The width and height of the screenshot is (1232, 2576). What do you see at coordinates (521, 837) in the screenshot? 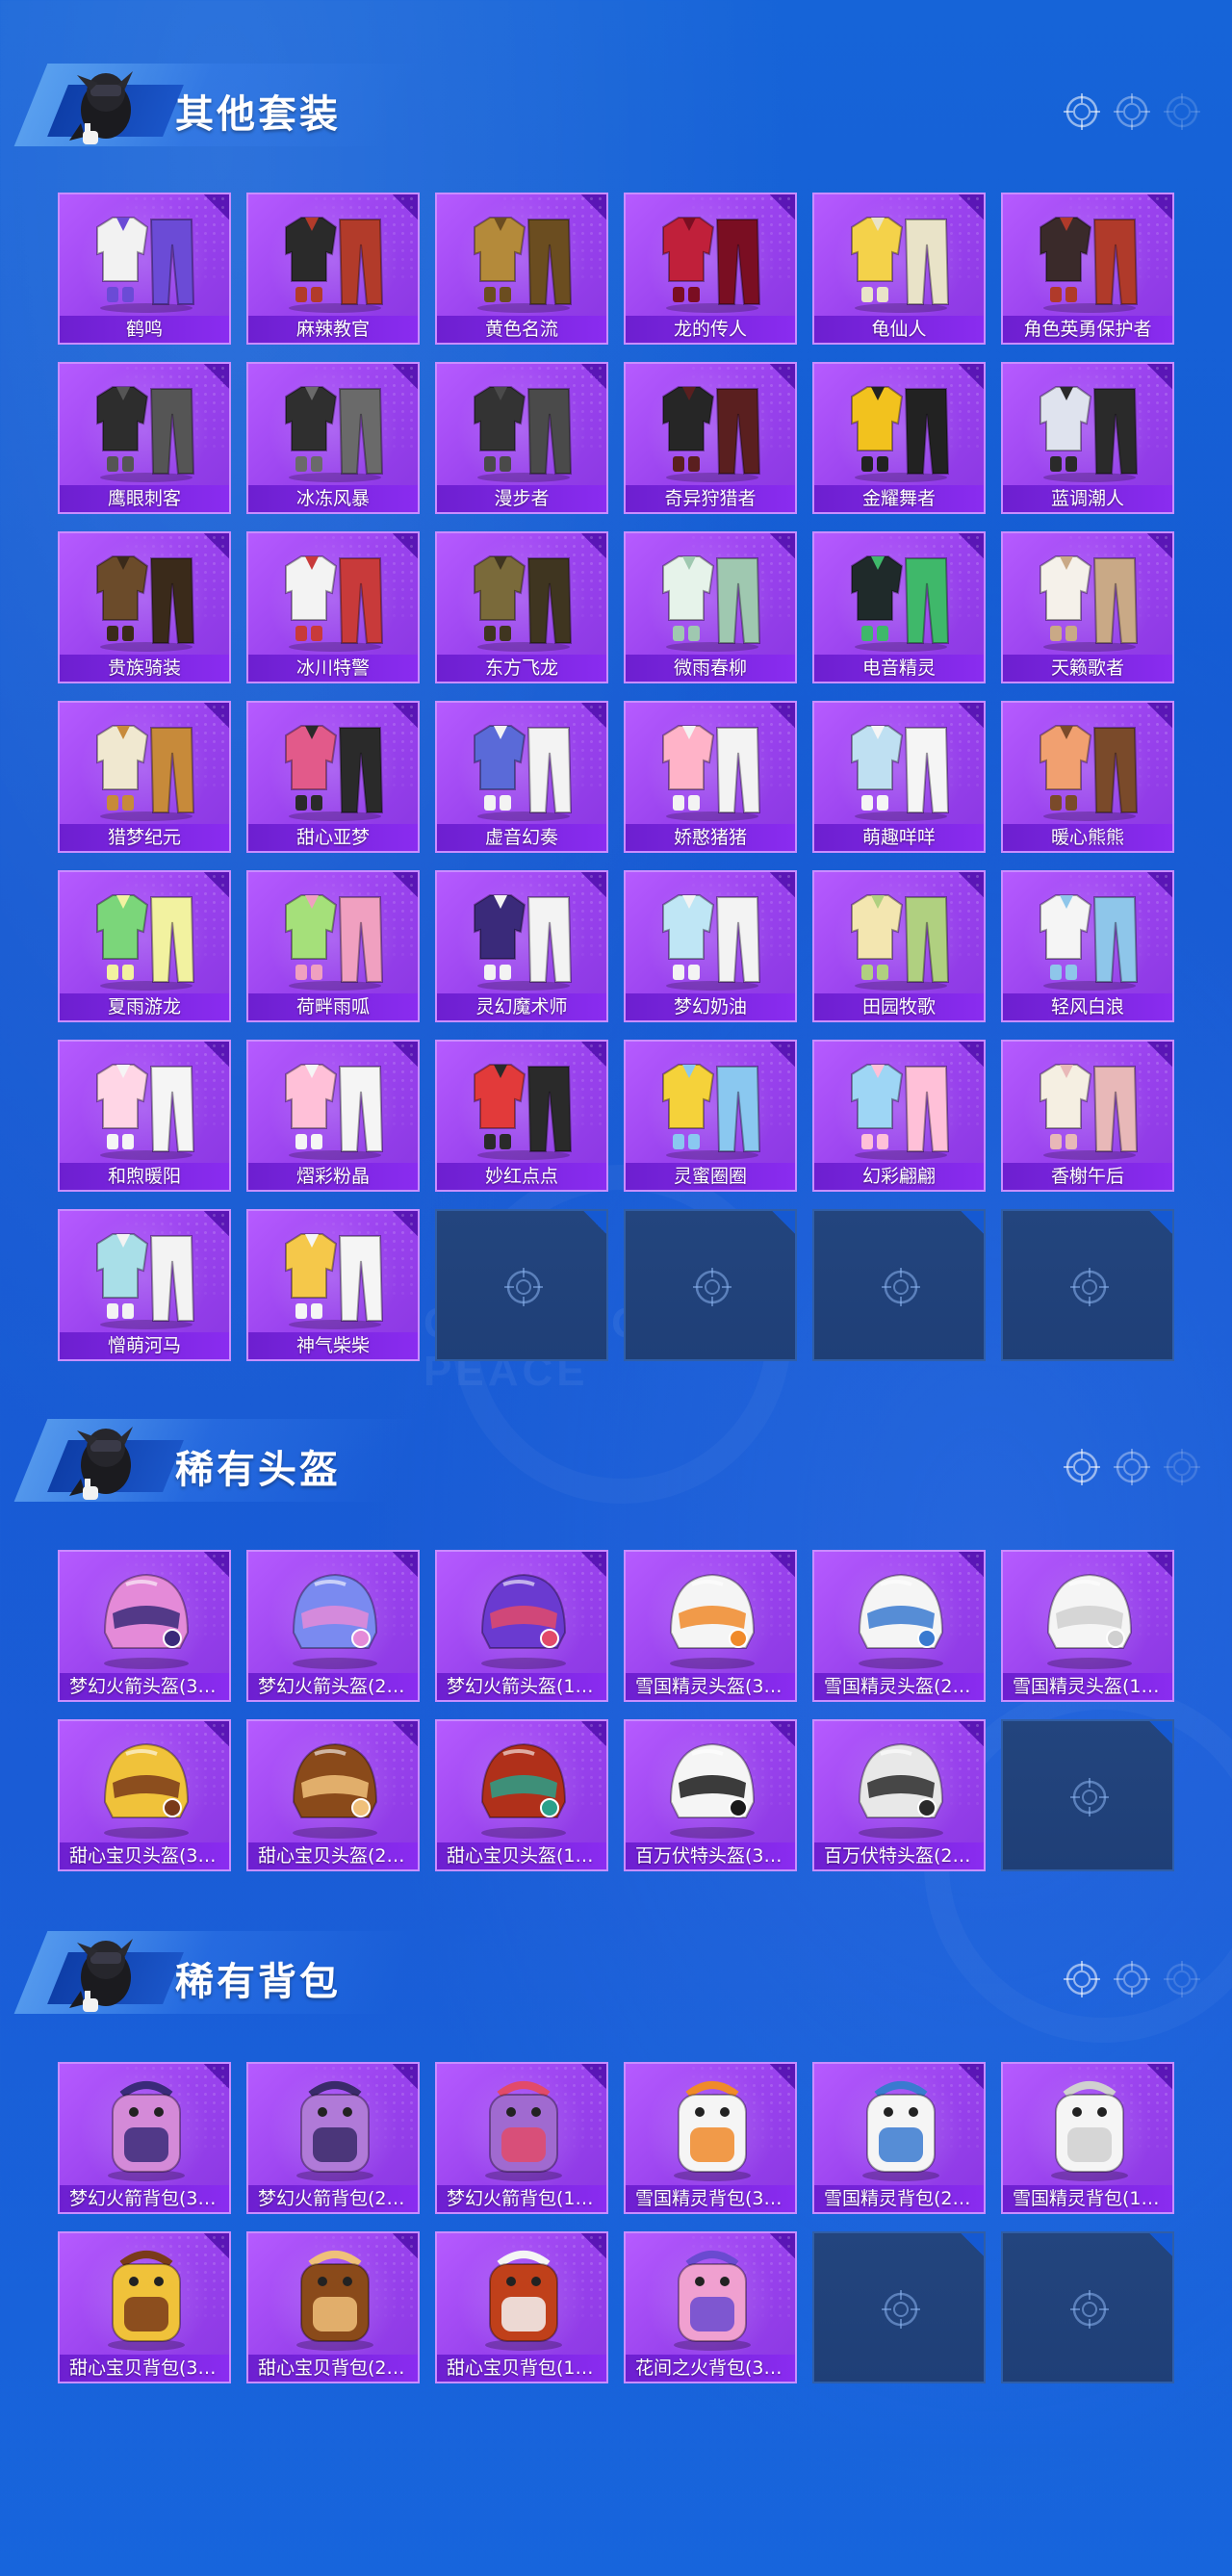
I see `item-label: 虚音幻奏` at bounding box center [521, 837].